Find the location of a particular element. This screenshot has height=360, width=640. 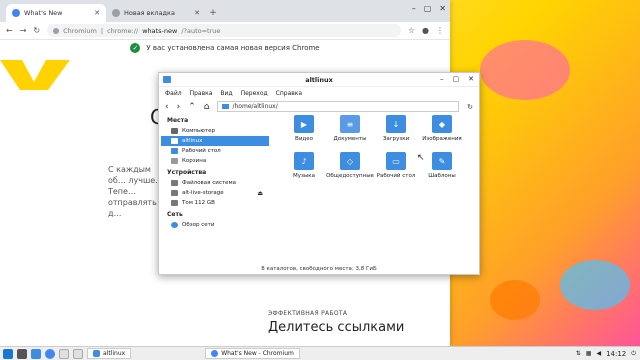

menu-icon: ⋮ is located at coordinates (440, 30).